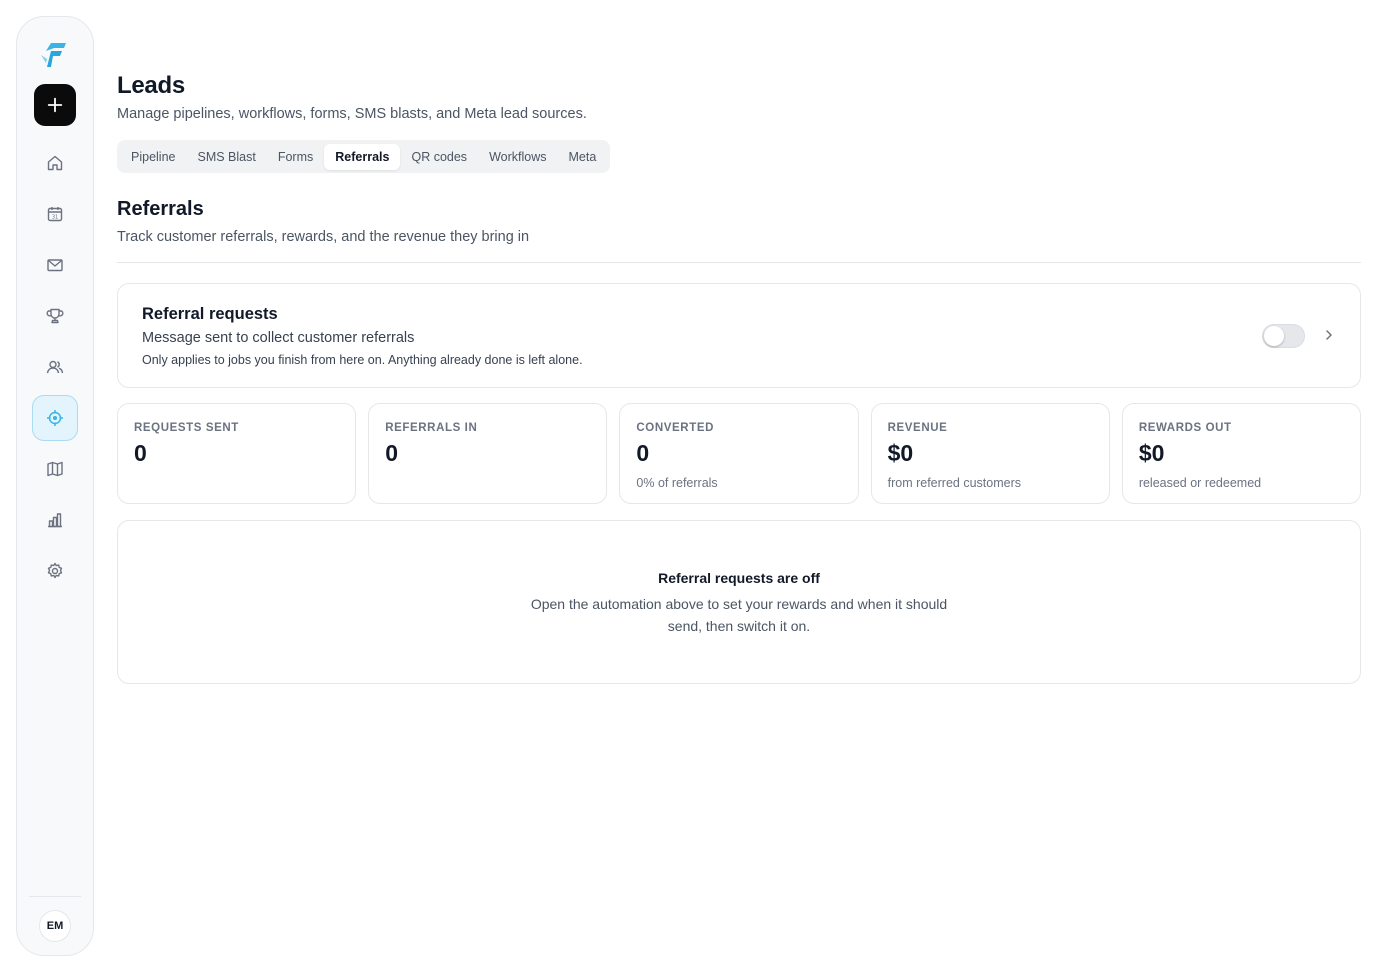  I want to click on sidebar-item-settings, so click(55, 571).